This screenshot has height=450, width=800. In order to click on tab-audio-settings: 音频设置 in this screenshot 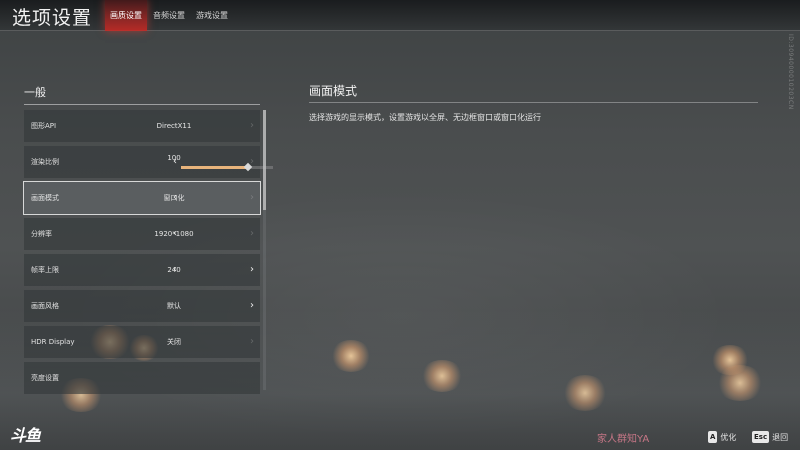, I will do `click(169, 15)`.